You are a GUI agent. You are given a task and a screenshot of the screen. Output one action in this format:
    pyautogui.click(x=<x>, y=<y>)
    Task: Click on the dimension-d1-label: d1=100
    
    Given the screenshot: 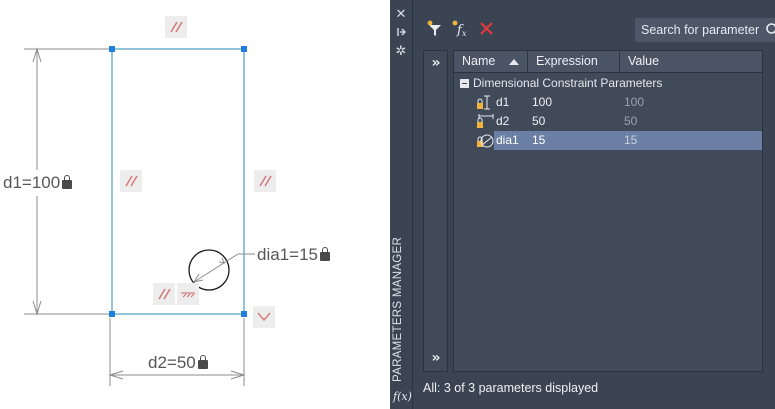 What is the action you would take?
    pyautogui.click(x=38, y=183)
    